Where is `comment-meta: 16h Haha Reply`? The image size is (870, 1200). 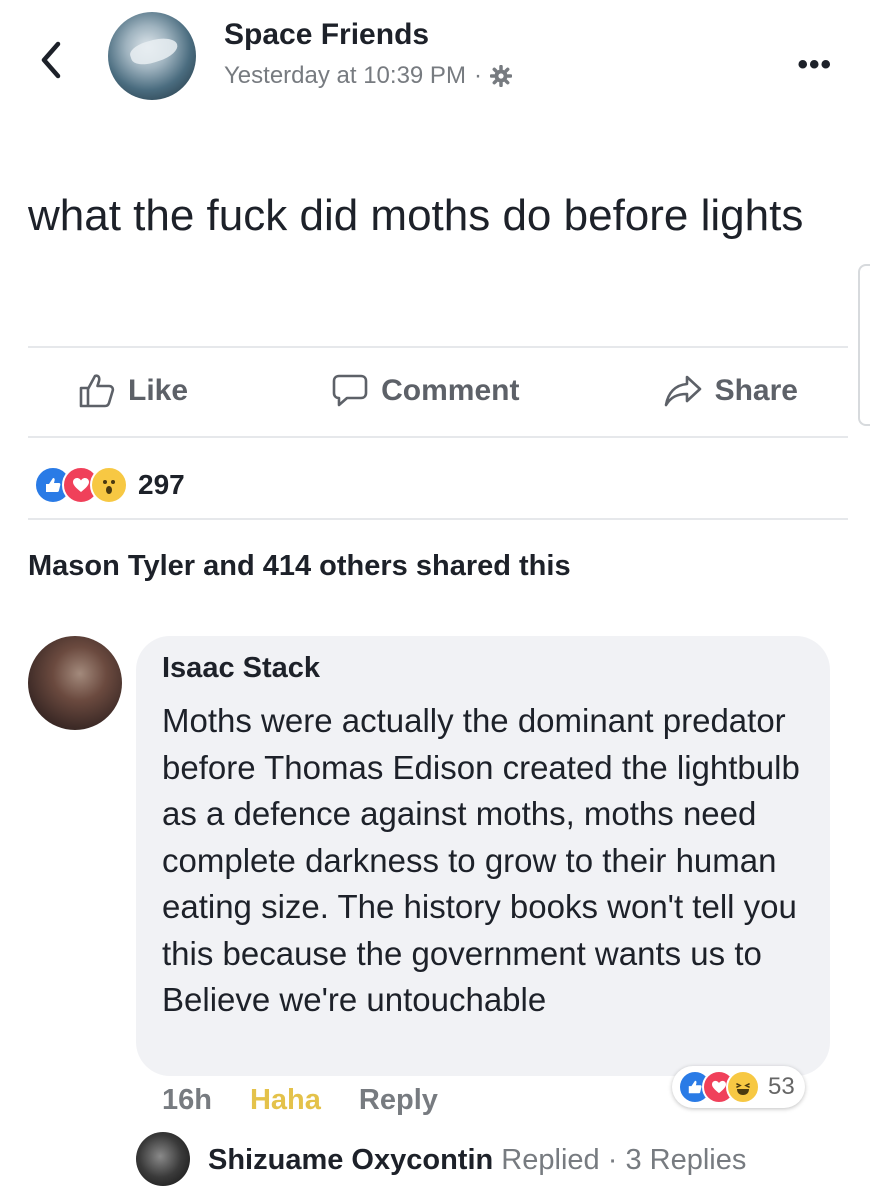
comment-meta: 16h Haha Reply is located at coordinates (300, 1100).